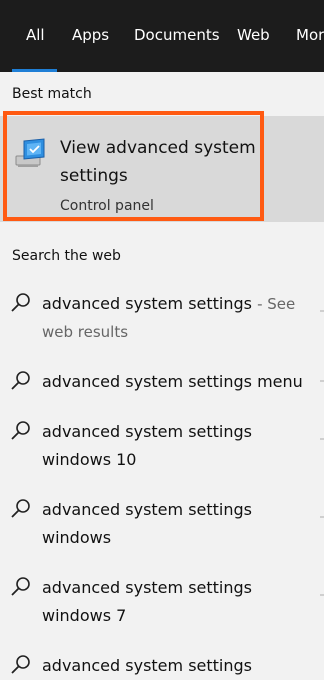  I want to click on search-the-web-heading: Search the web, so click(66, 256).